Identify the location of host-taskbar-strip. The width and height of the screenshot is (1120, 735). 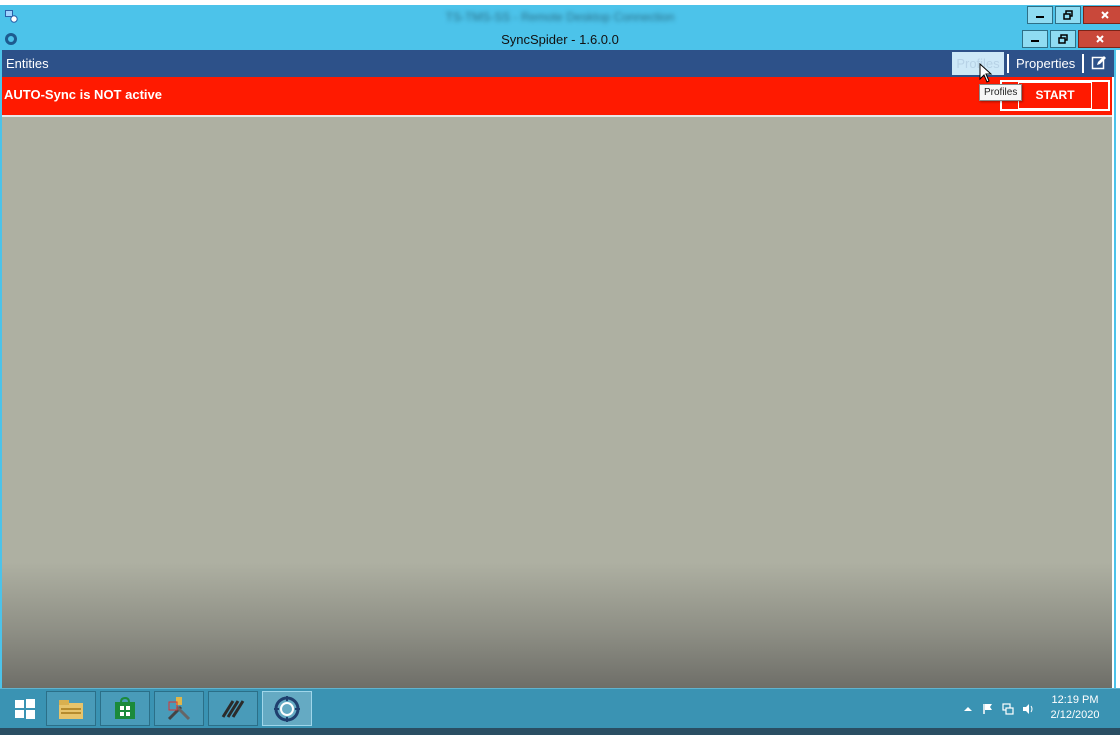
(560, 731).